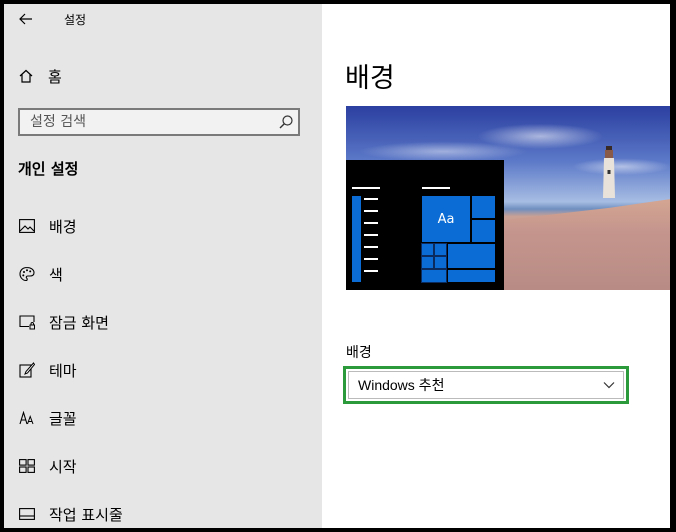 The height and width of the screenshot is (532, 676). What do you see at coordinates (40, 76) in the screenshot?
I see `sidebar-item-home: 홈` at bounding box center [40, 76].